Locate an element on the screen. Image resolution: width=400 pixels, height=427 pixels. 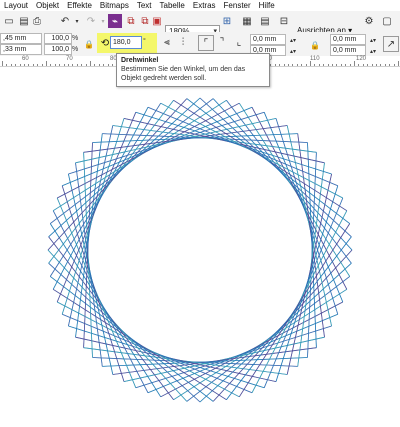
menu-effekte: Effekte is located at coordinates (79, 5).